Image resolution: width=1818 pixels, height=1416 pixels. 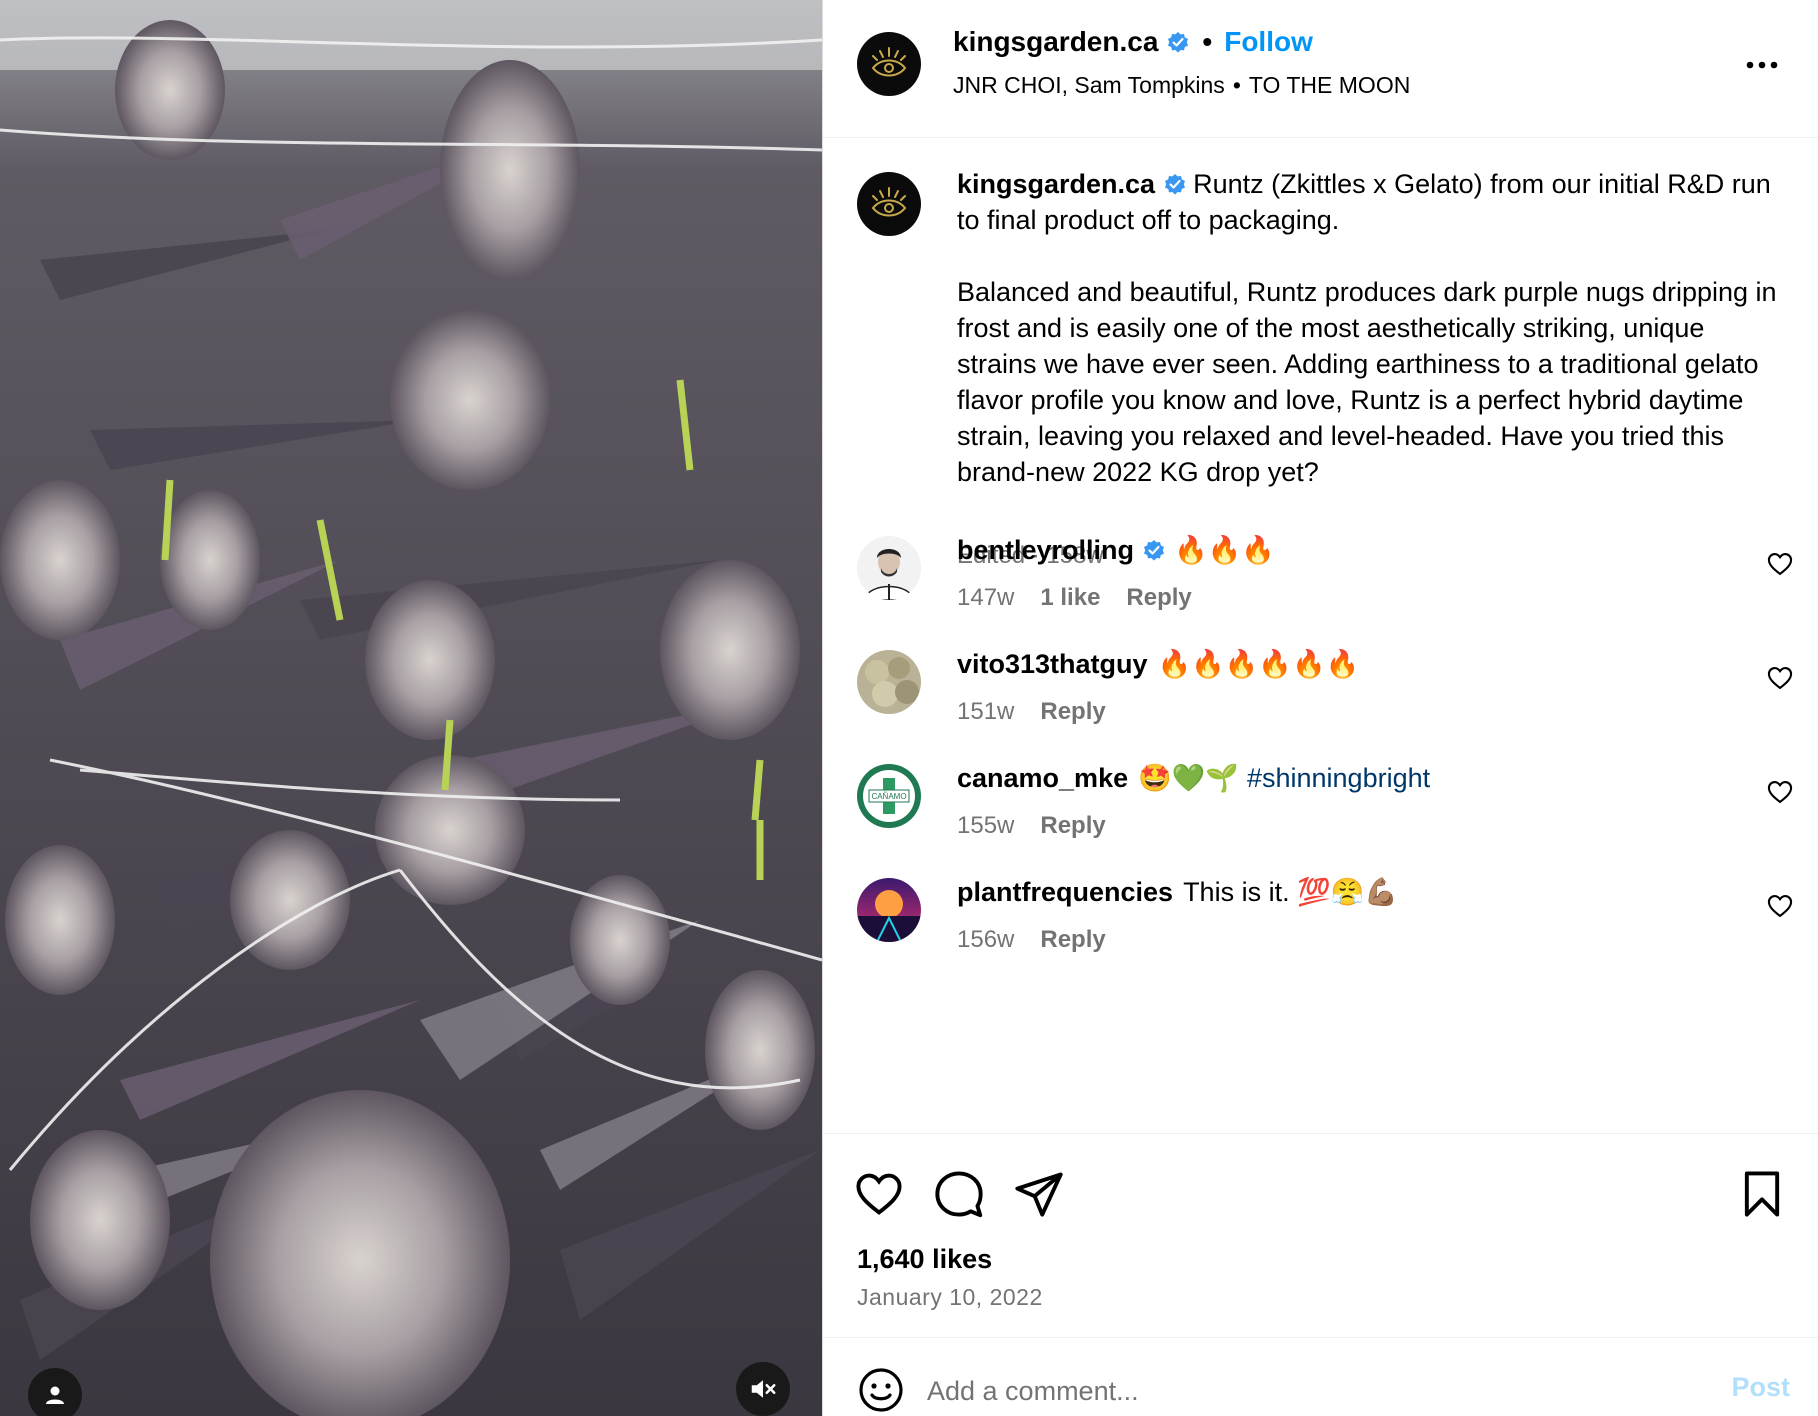 What do you see at coordinates (1089, 85) in the screenshot?
I see `audio-artists: JNR CHOI, Sam Tompkins` at bounding box center [1089, 85].